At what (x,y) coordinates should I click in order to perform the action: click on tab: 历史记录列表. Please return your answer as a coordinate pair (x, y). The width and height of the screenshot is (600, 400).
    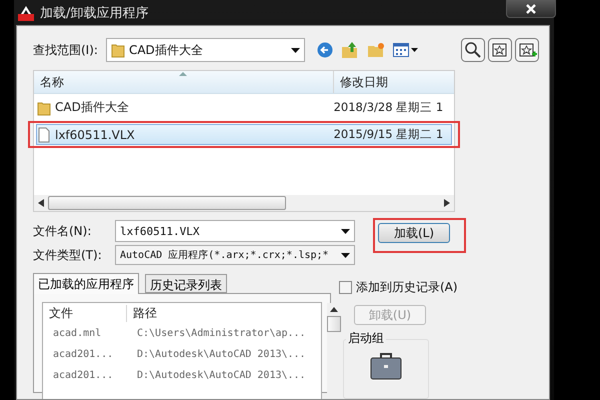
    Looking at the image, I should click on (186, 283).